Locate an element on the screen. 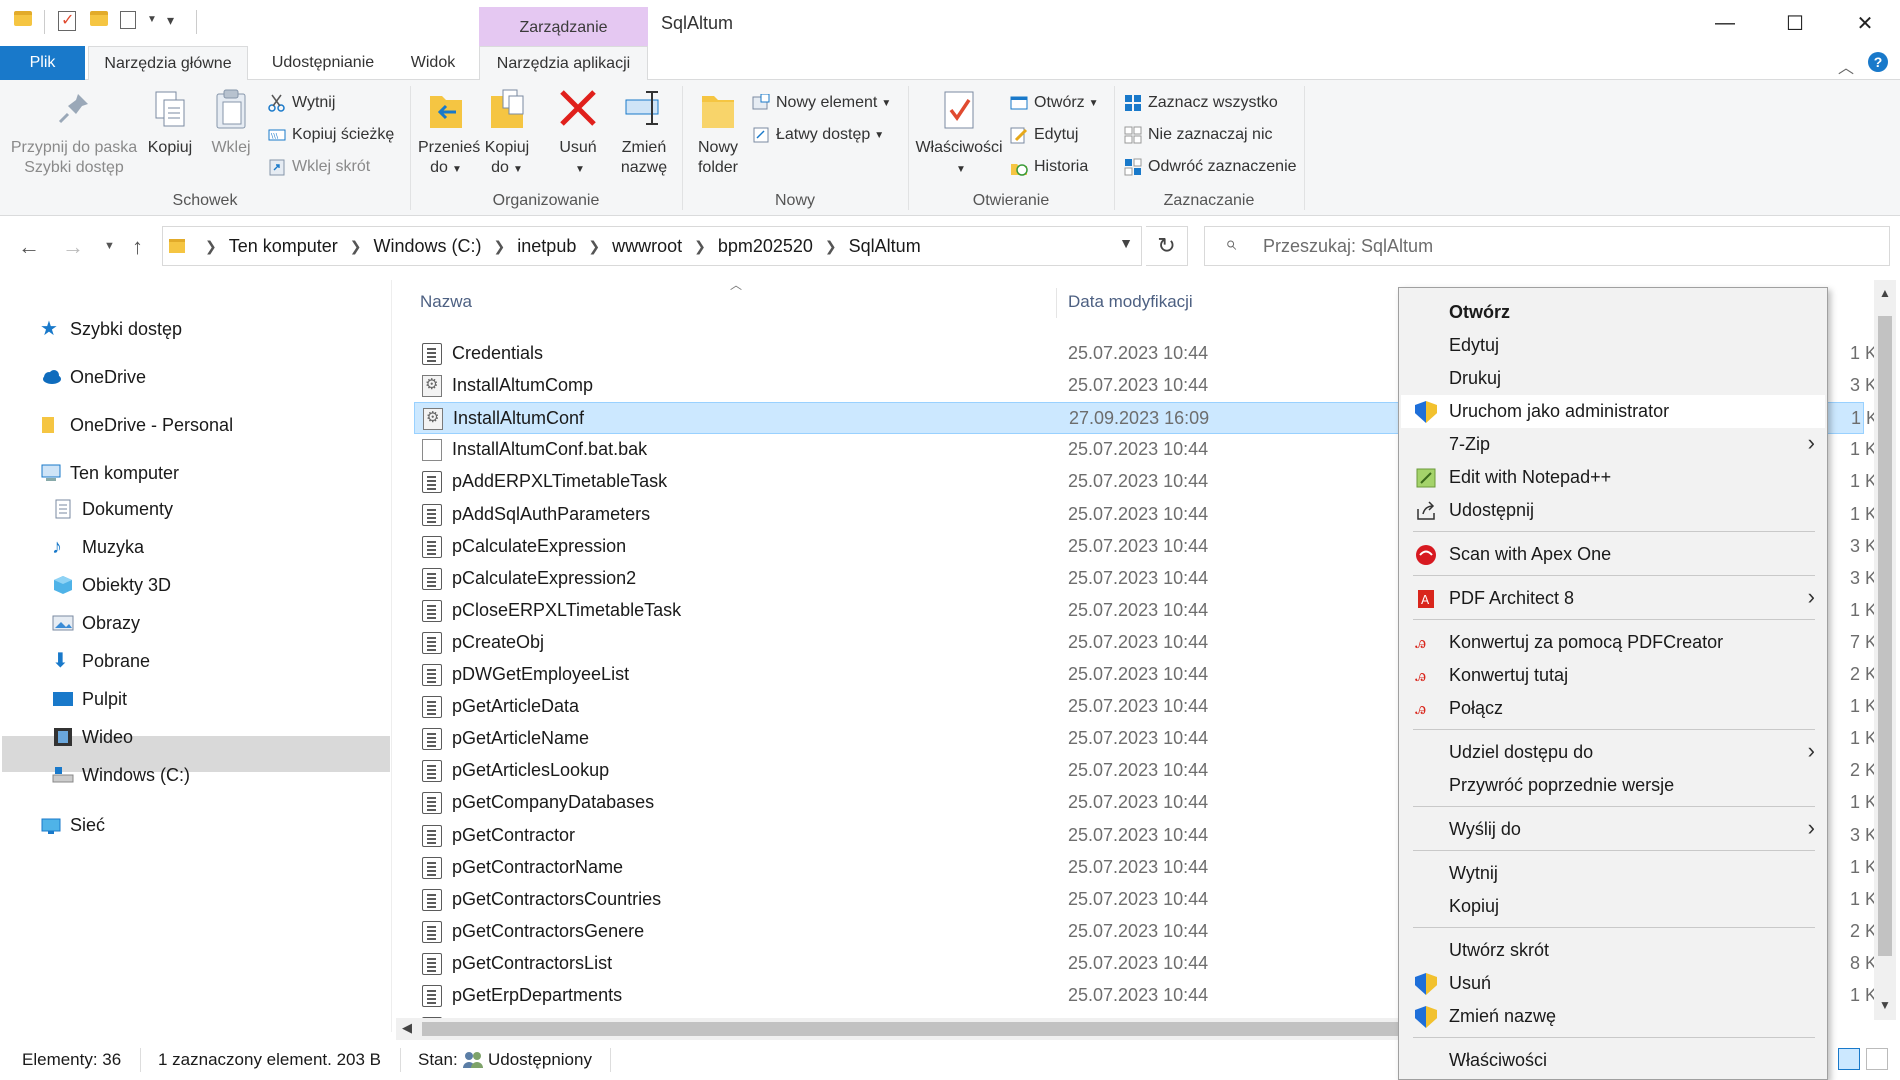 This screenshot has height=1080, width=1900. menu-item-print: Drukuj is located at coordinates (1613, 378).